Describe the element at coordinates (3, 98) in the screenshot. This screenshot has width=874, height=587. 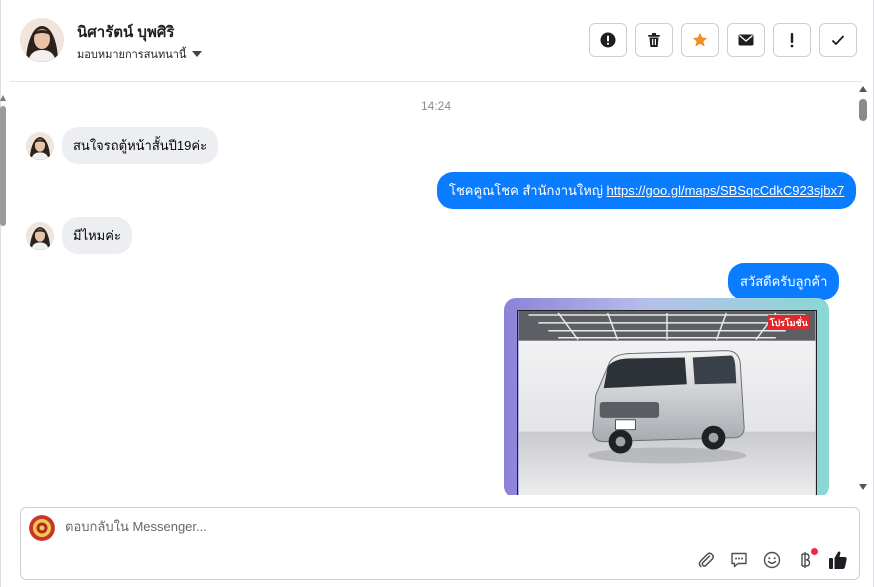
I see `left-scroll-up-arrow` at that location.